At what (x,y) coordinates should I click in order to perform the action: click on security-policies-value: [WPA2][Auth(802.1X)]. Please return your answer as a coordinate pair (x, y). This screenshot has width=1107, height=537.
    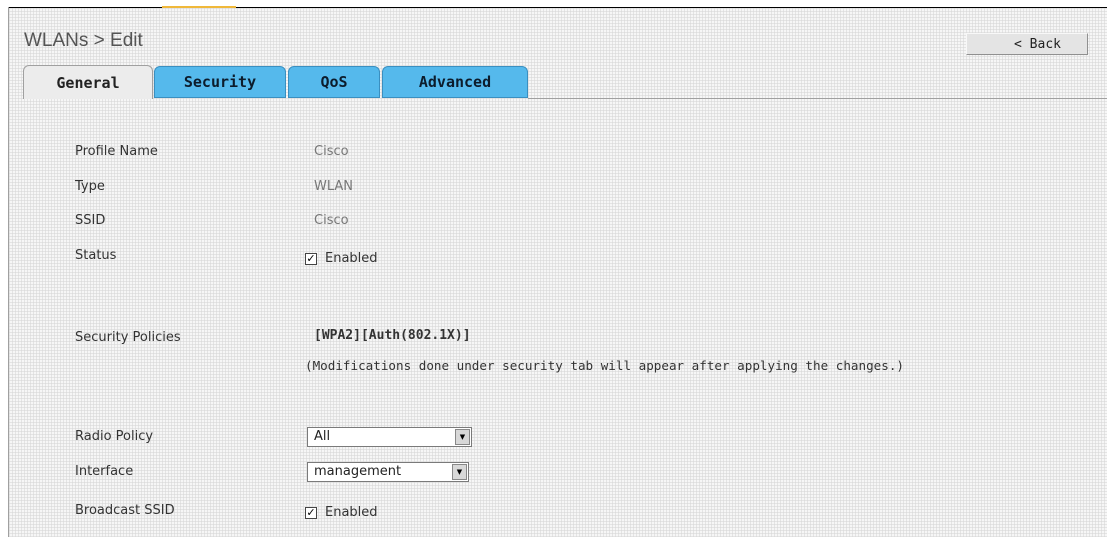
    Looking at the image, I should click on (392, 335).